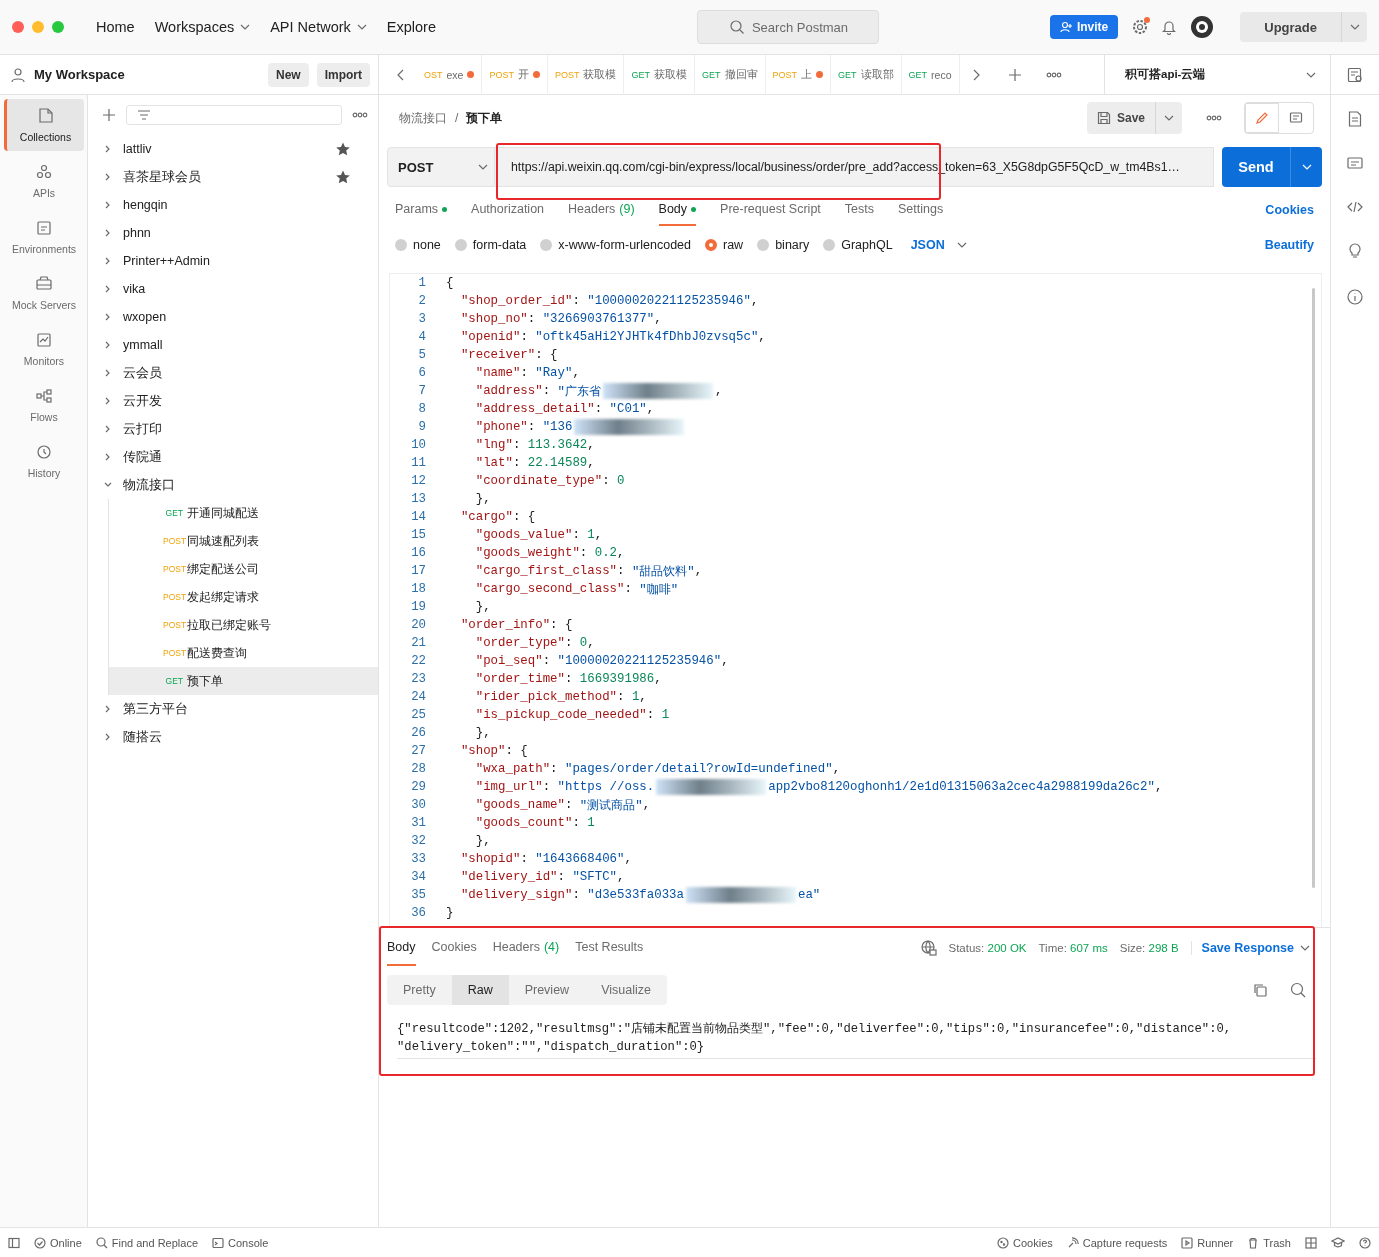 This screenshot has height=1257, width=1379. What do you see at coordinates (586, 74) in the screenshot?
I see `request-tab: POST 获取模` at bounding box center [586, 74].